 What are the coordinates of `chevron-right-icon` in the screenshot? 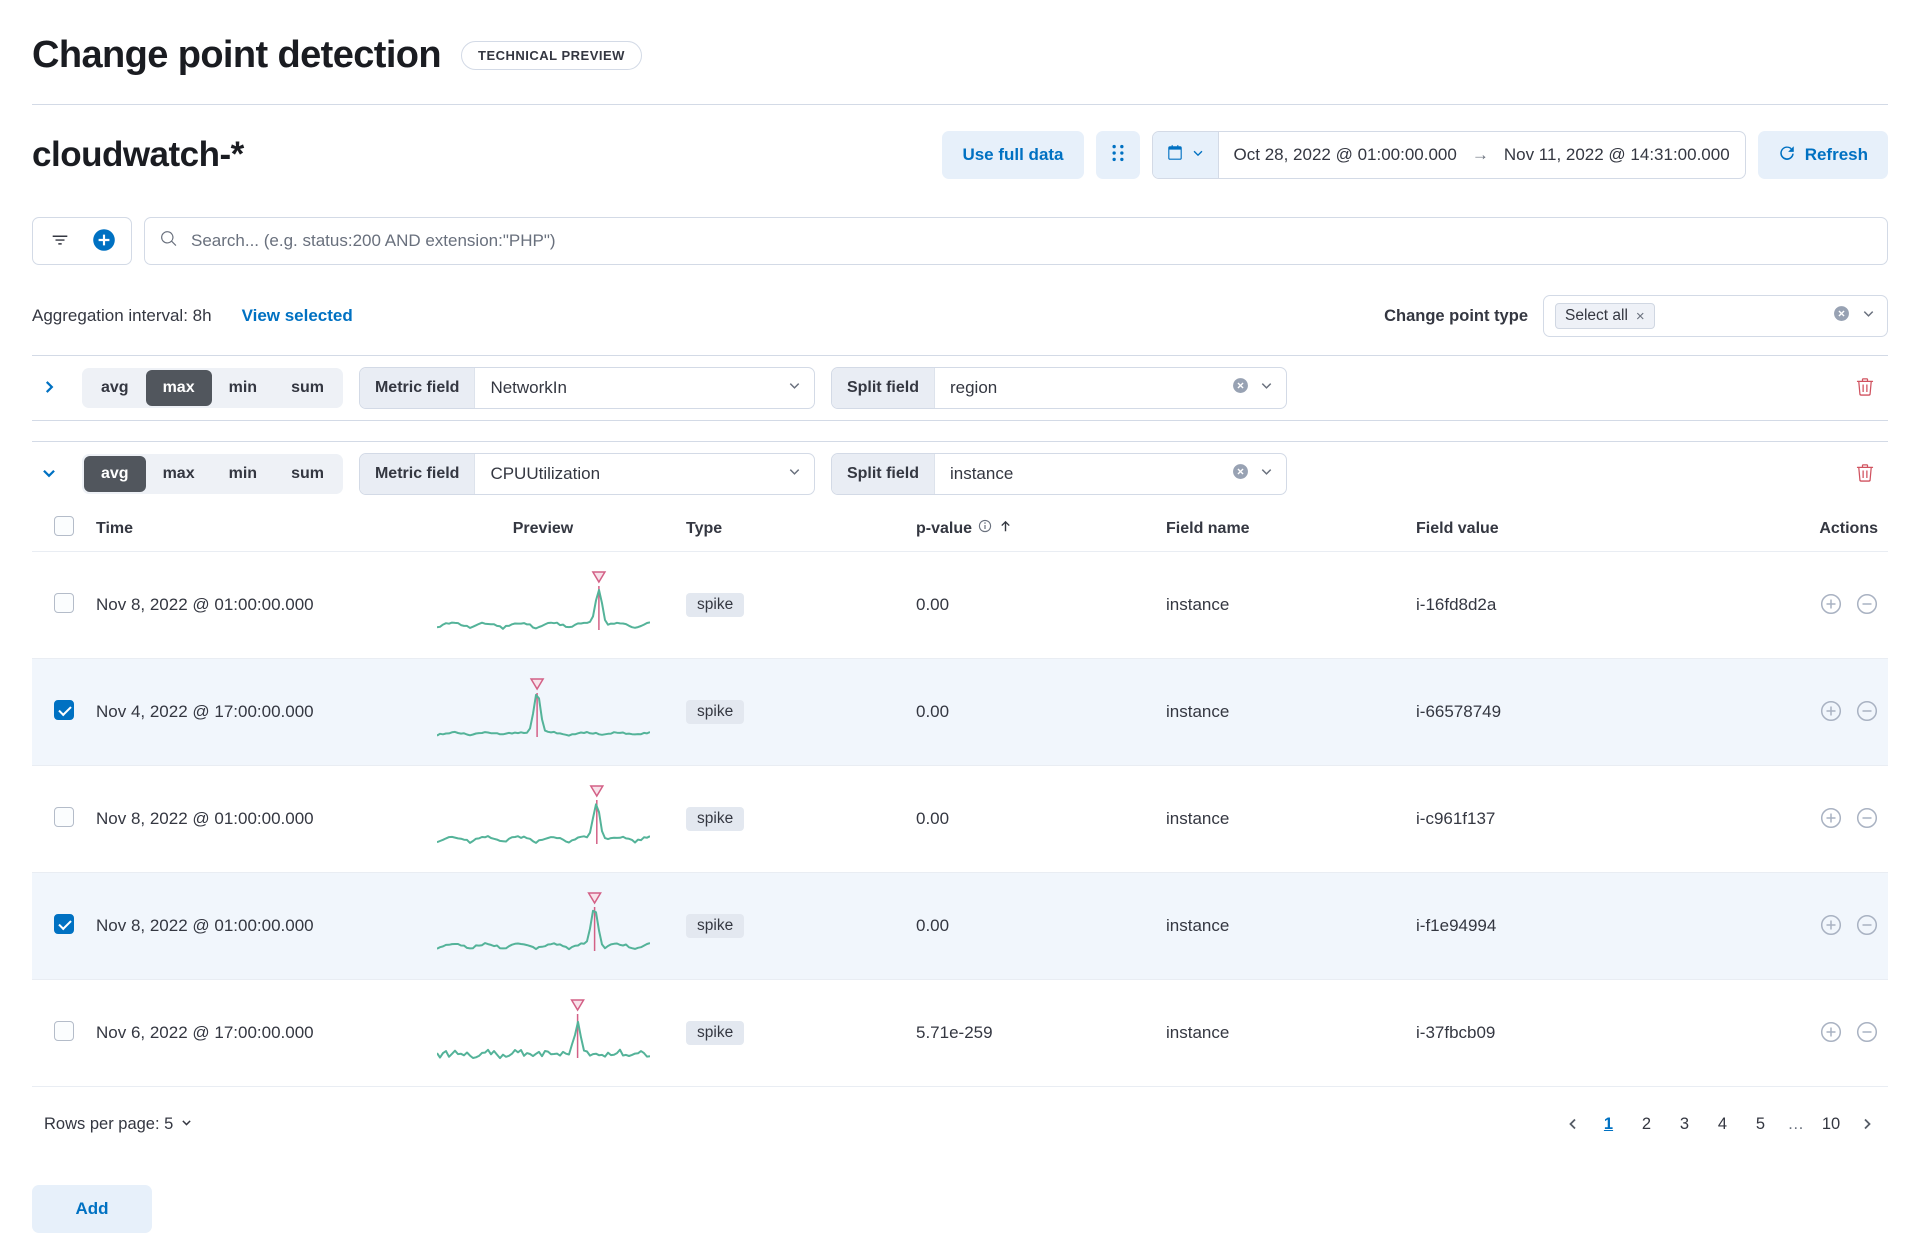 It's located at (49, 388).